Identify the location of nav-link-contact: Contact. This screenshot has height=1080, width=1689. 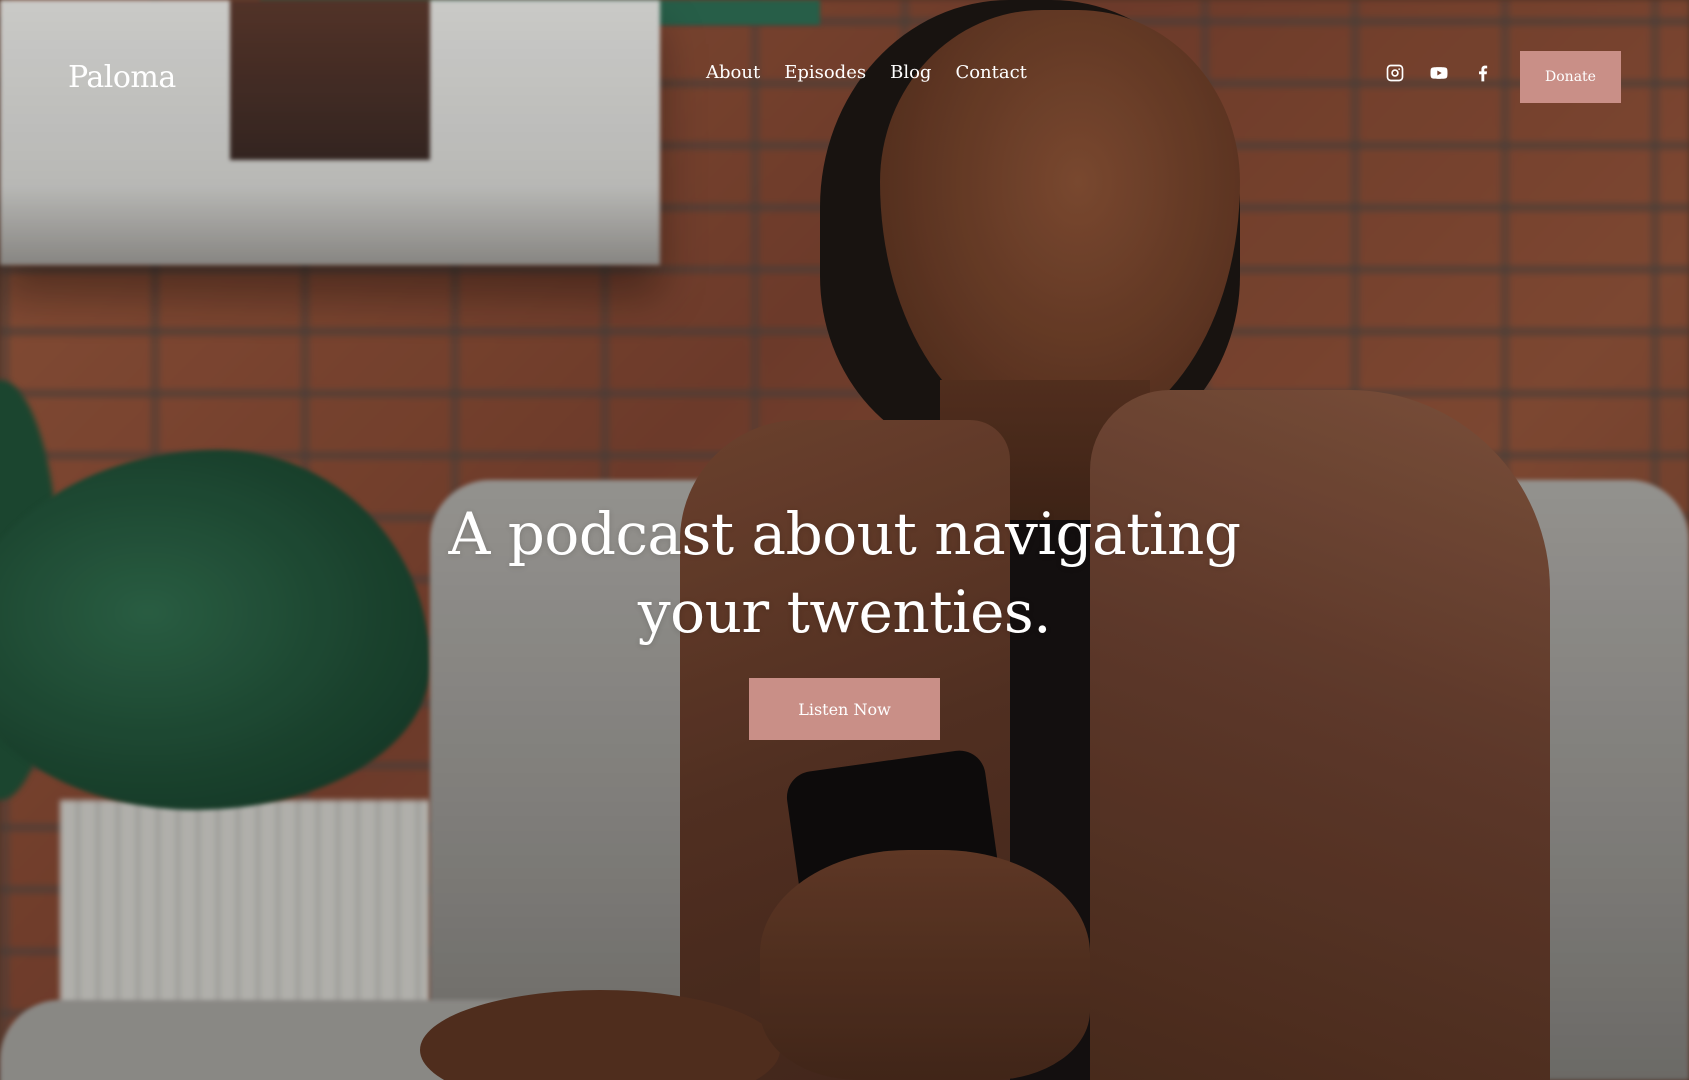
(990, 72).